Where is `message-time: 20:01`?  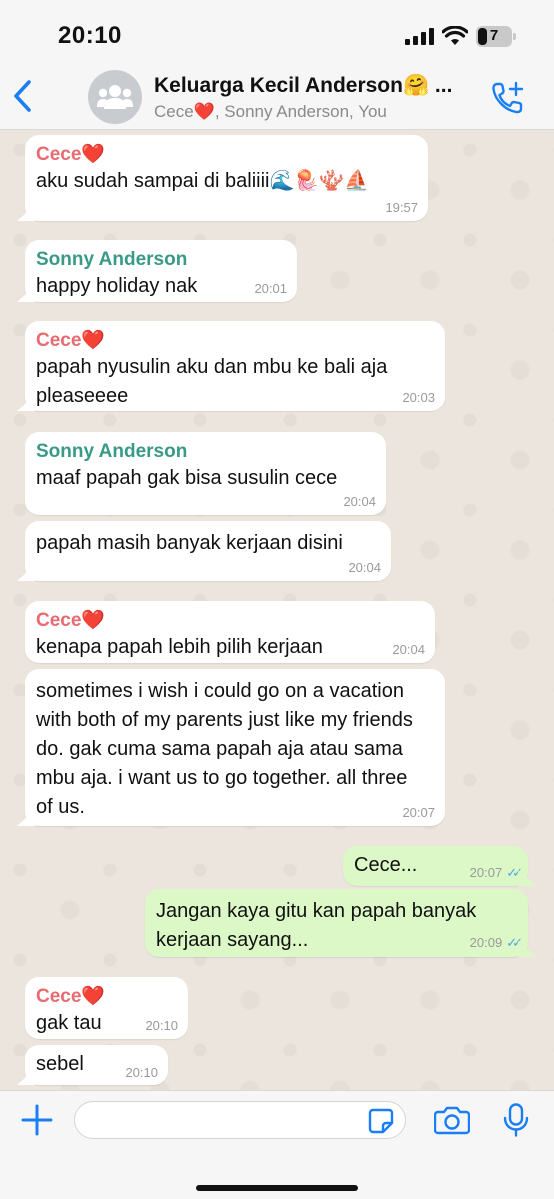 message-time: 20:01 is located at coordinates (270, 288).